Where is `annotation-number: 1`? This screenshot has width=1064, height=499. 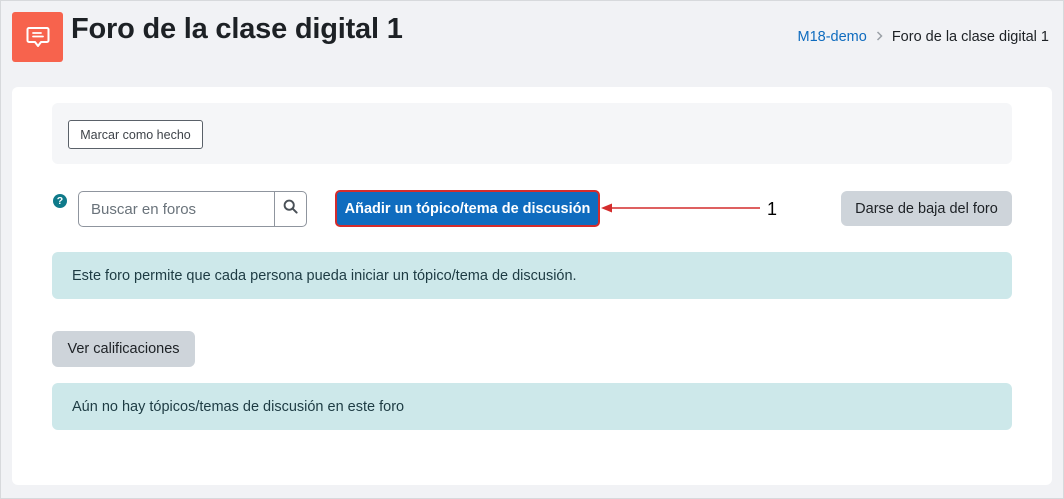 annotation-number: 1 is located at coordinates (772, 209).